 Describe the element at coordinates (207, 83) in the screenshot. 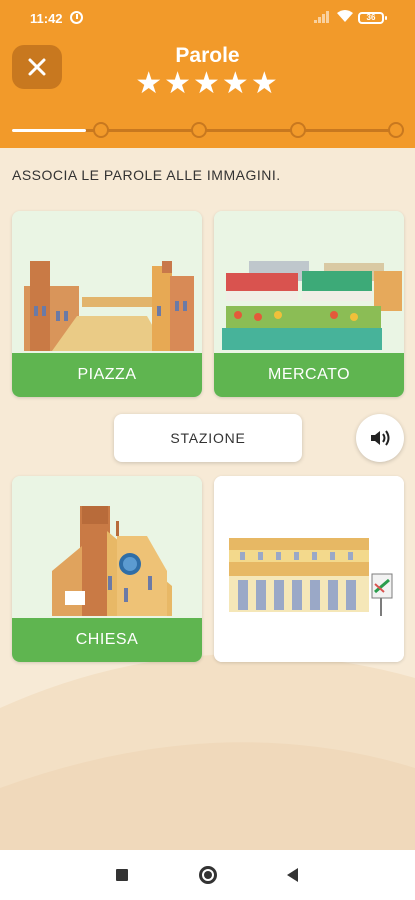

I see `star-rating: ★★★★★` at that location.